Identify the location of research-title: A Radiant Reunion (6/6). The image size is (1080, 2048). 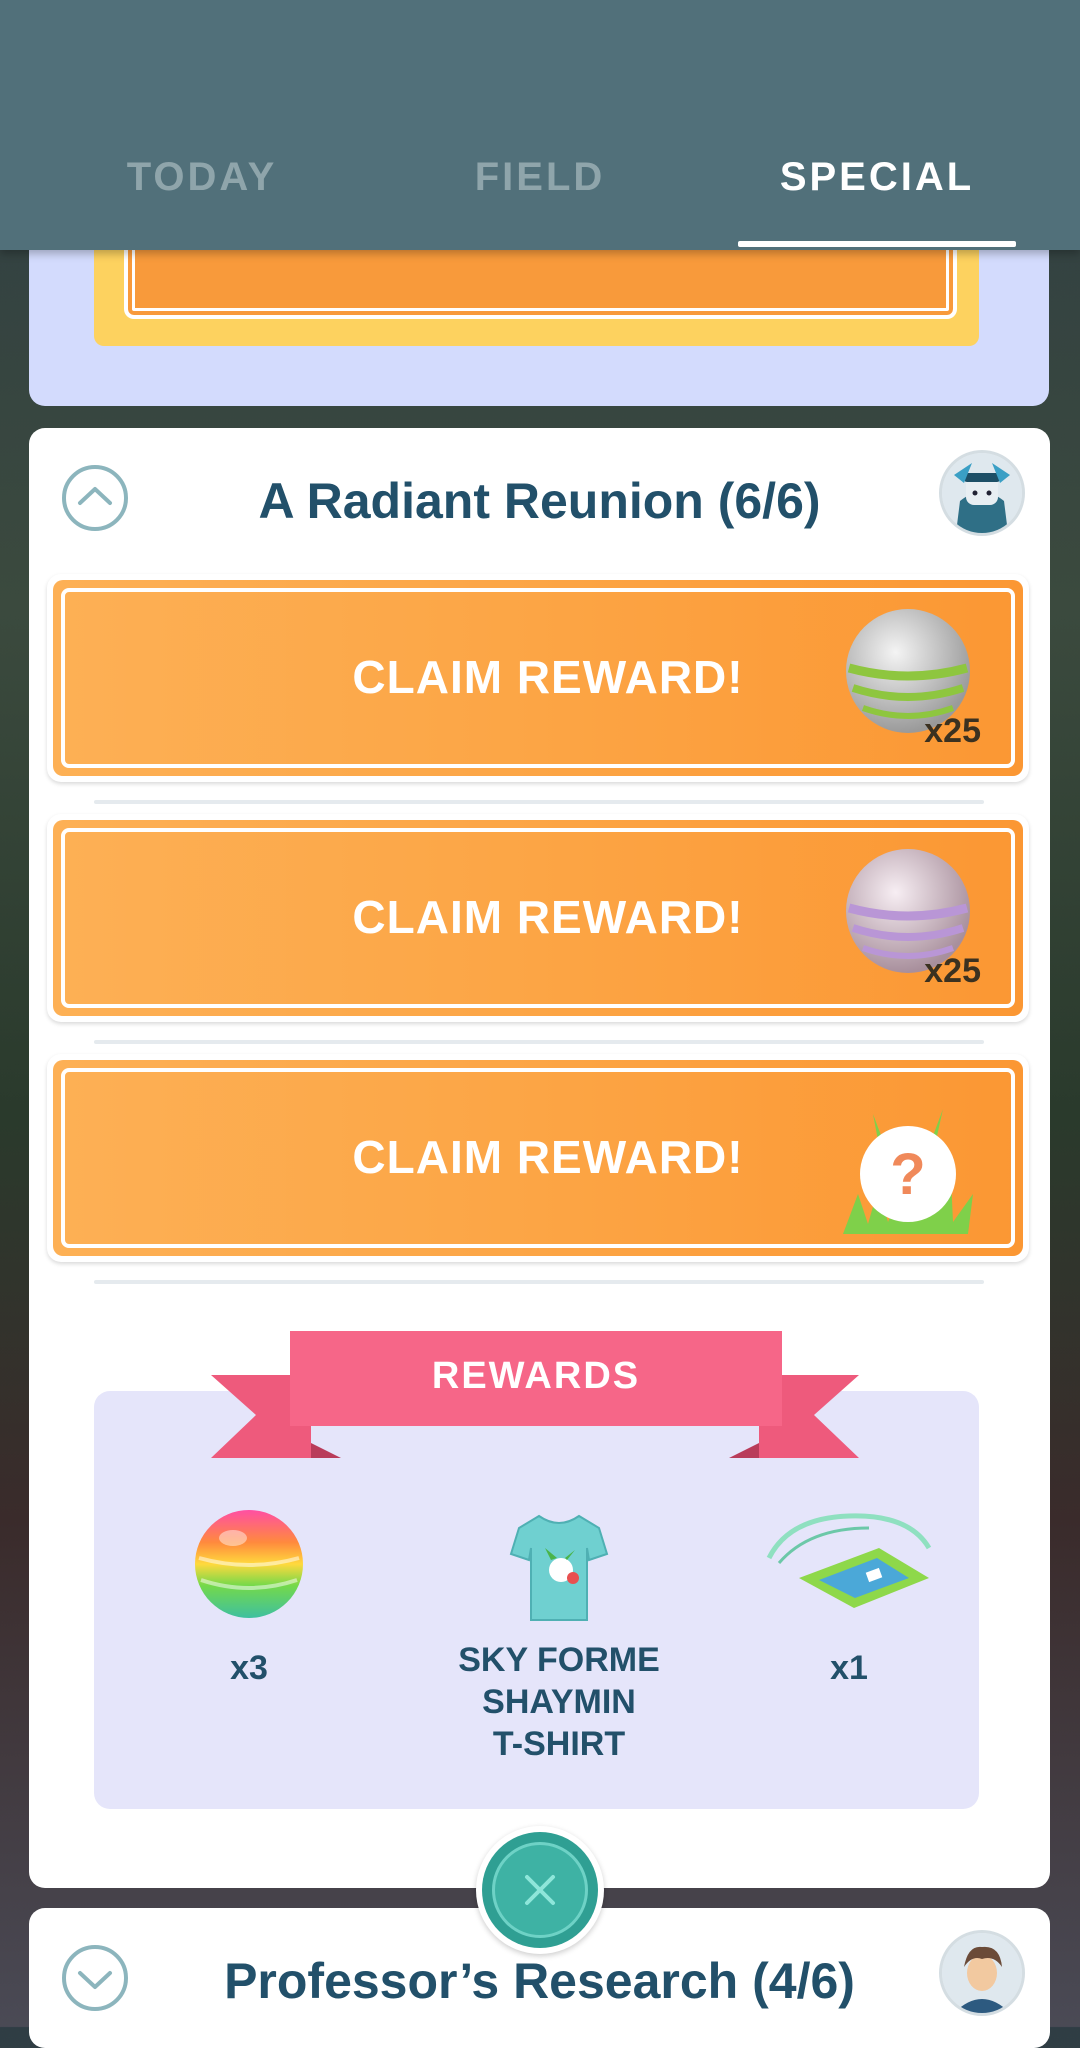
(539, 501).